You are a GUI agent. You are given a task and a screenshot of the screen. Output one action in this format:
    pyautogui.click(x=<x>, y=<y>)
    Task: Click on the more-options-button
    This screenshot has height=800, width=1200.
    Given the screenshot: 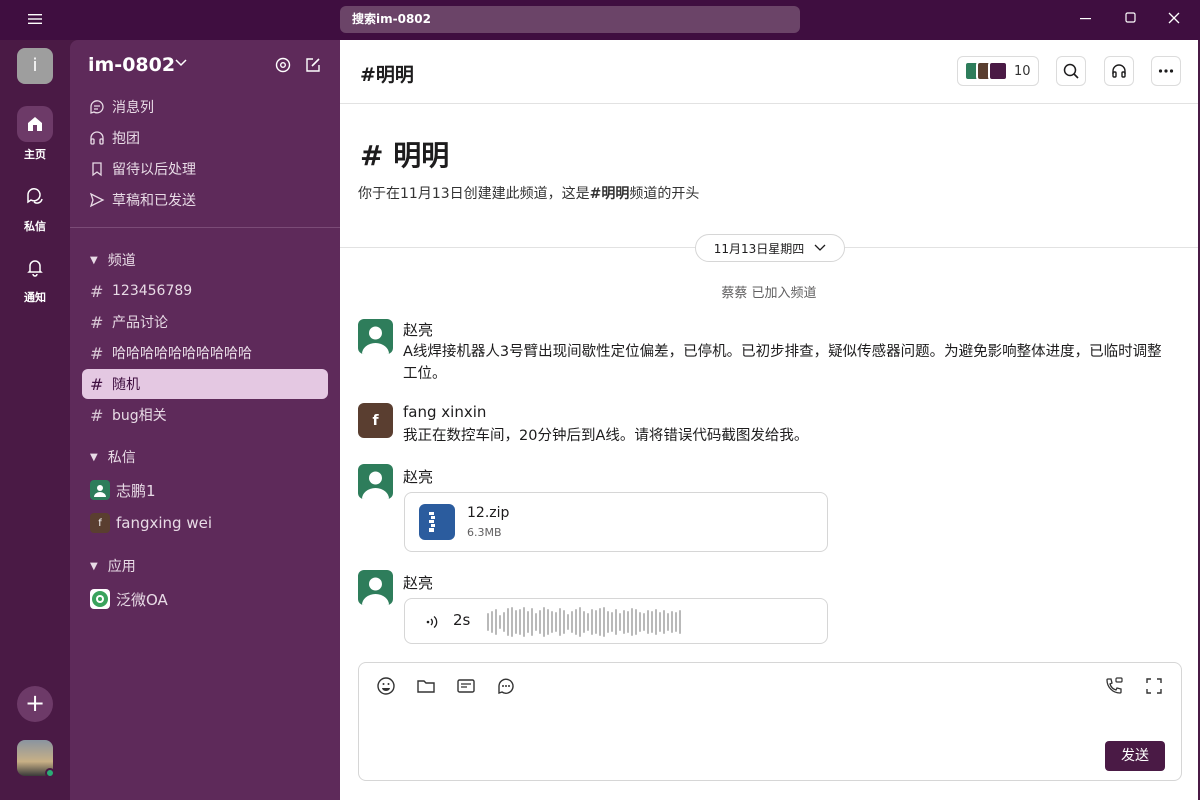 What is the action you would take?
    pyautogui.click(x=1166, y=71)
    